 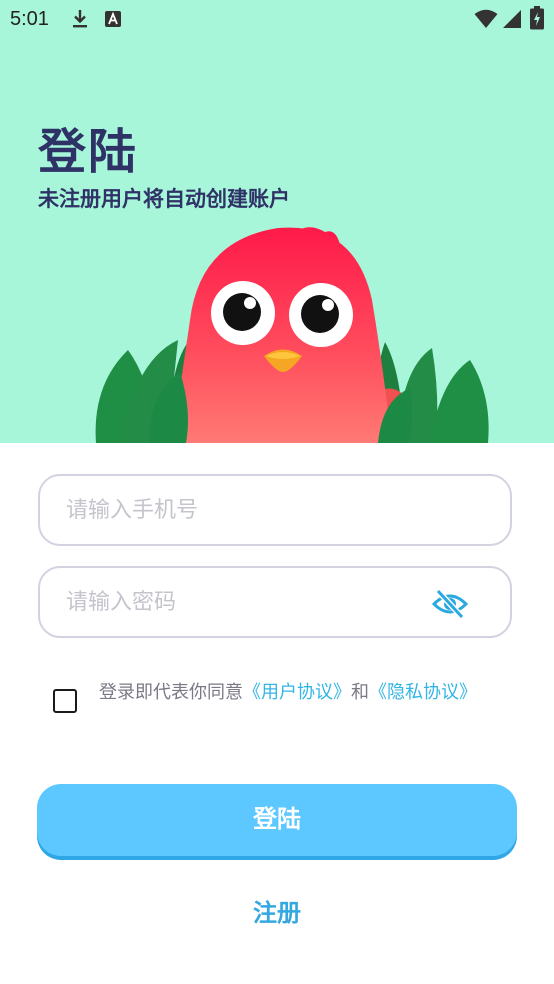 I want to click on login-button: 登陆, so click(x=277, y=820).